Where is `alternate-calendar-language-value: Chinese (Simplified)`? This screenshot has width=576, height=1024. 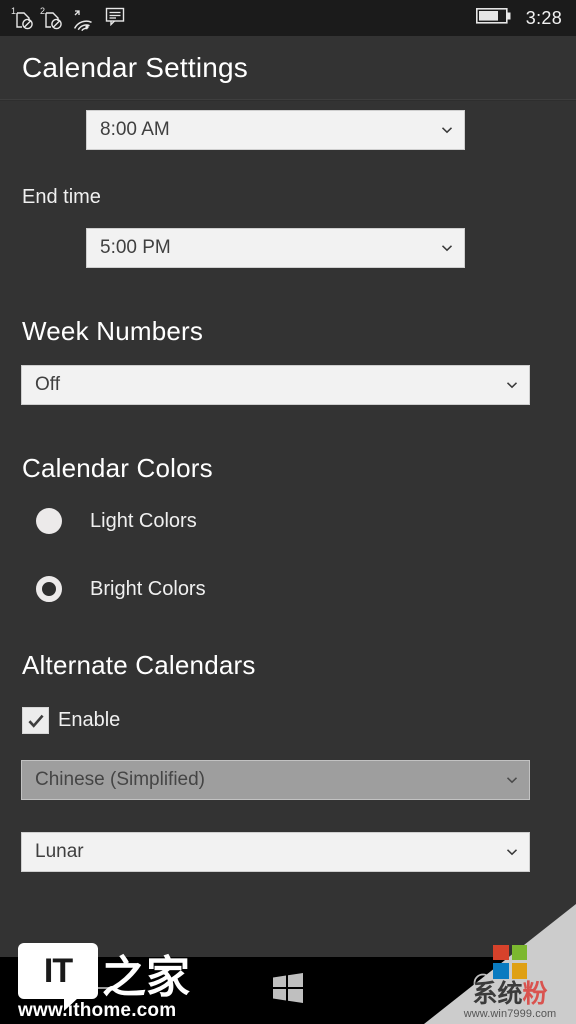
alternate-calendar-language-value: Chinese (Simplified) is located at coordinates (120, 779).